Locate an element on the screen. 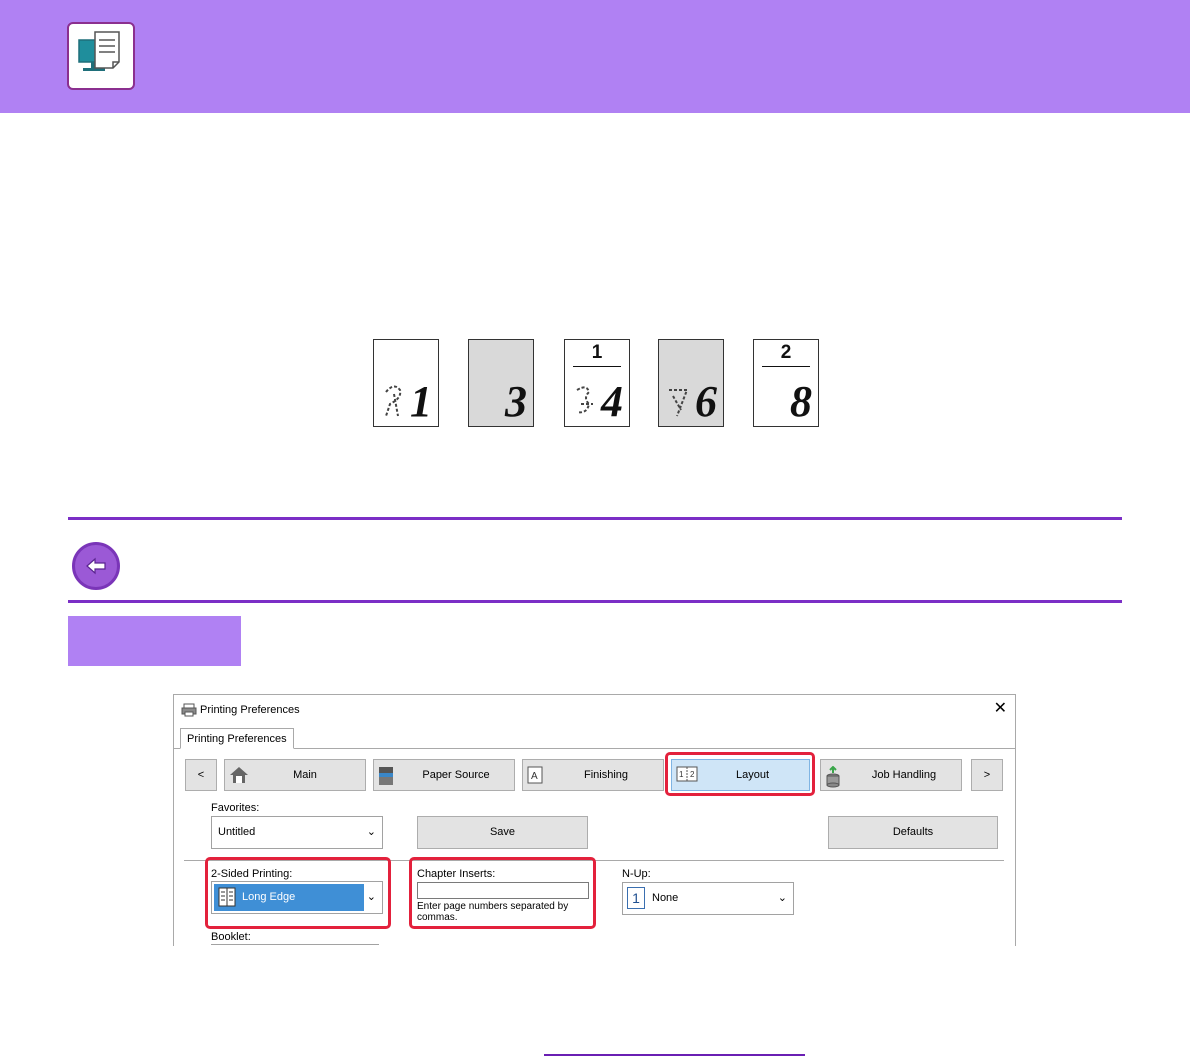  section-separator is located at coordinates (594, 860).